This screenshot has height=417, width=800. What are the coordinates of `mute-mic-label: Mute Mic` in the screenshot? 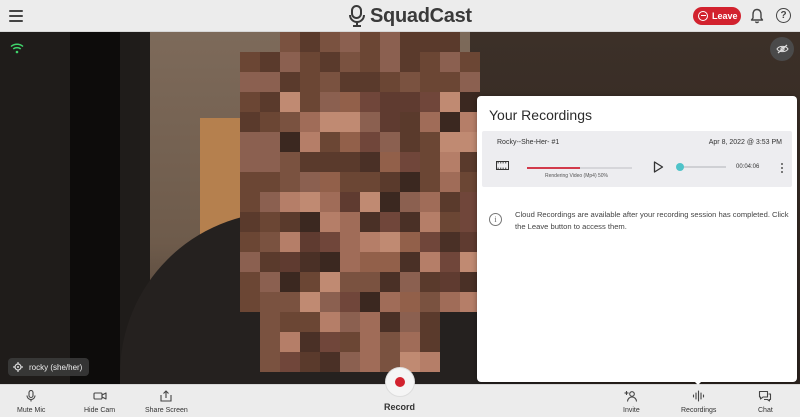 It's located at (31, 410).